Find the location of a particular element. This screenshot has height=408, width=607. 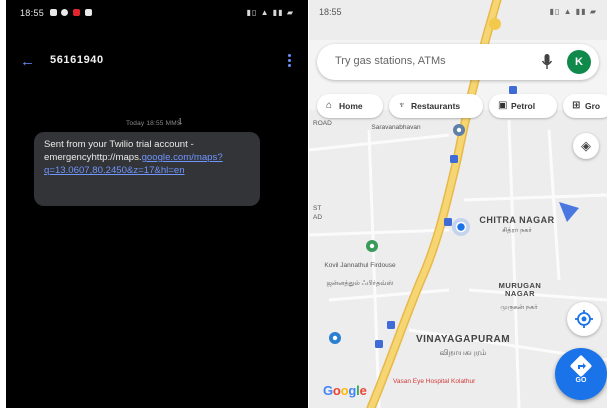

message-timestamp: Today 18:55 MMS is located at coordinates (154, 123).